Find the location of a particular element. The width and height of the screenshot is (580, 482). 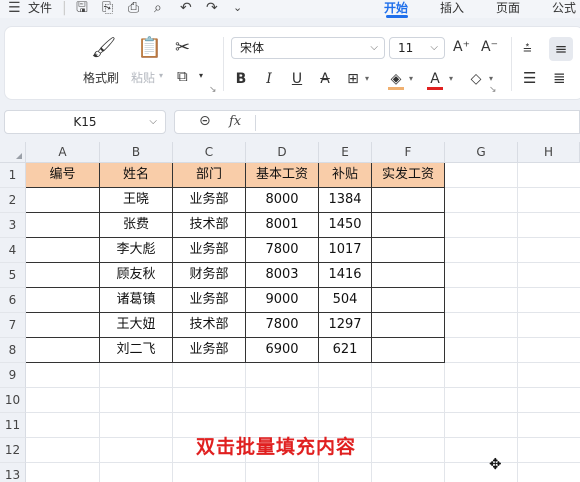

table-header-cell: 实发工资 is located at coordinates (408, 175).